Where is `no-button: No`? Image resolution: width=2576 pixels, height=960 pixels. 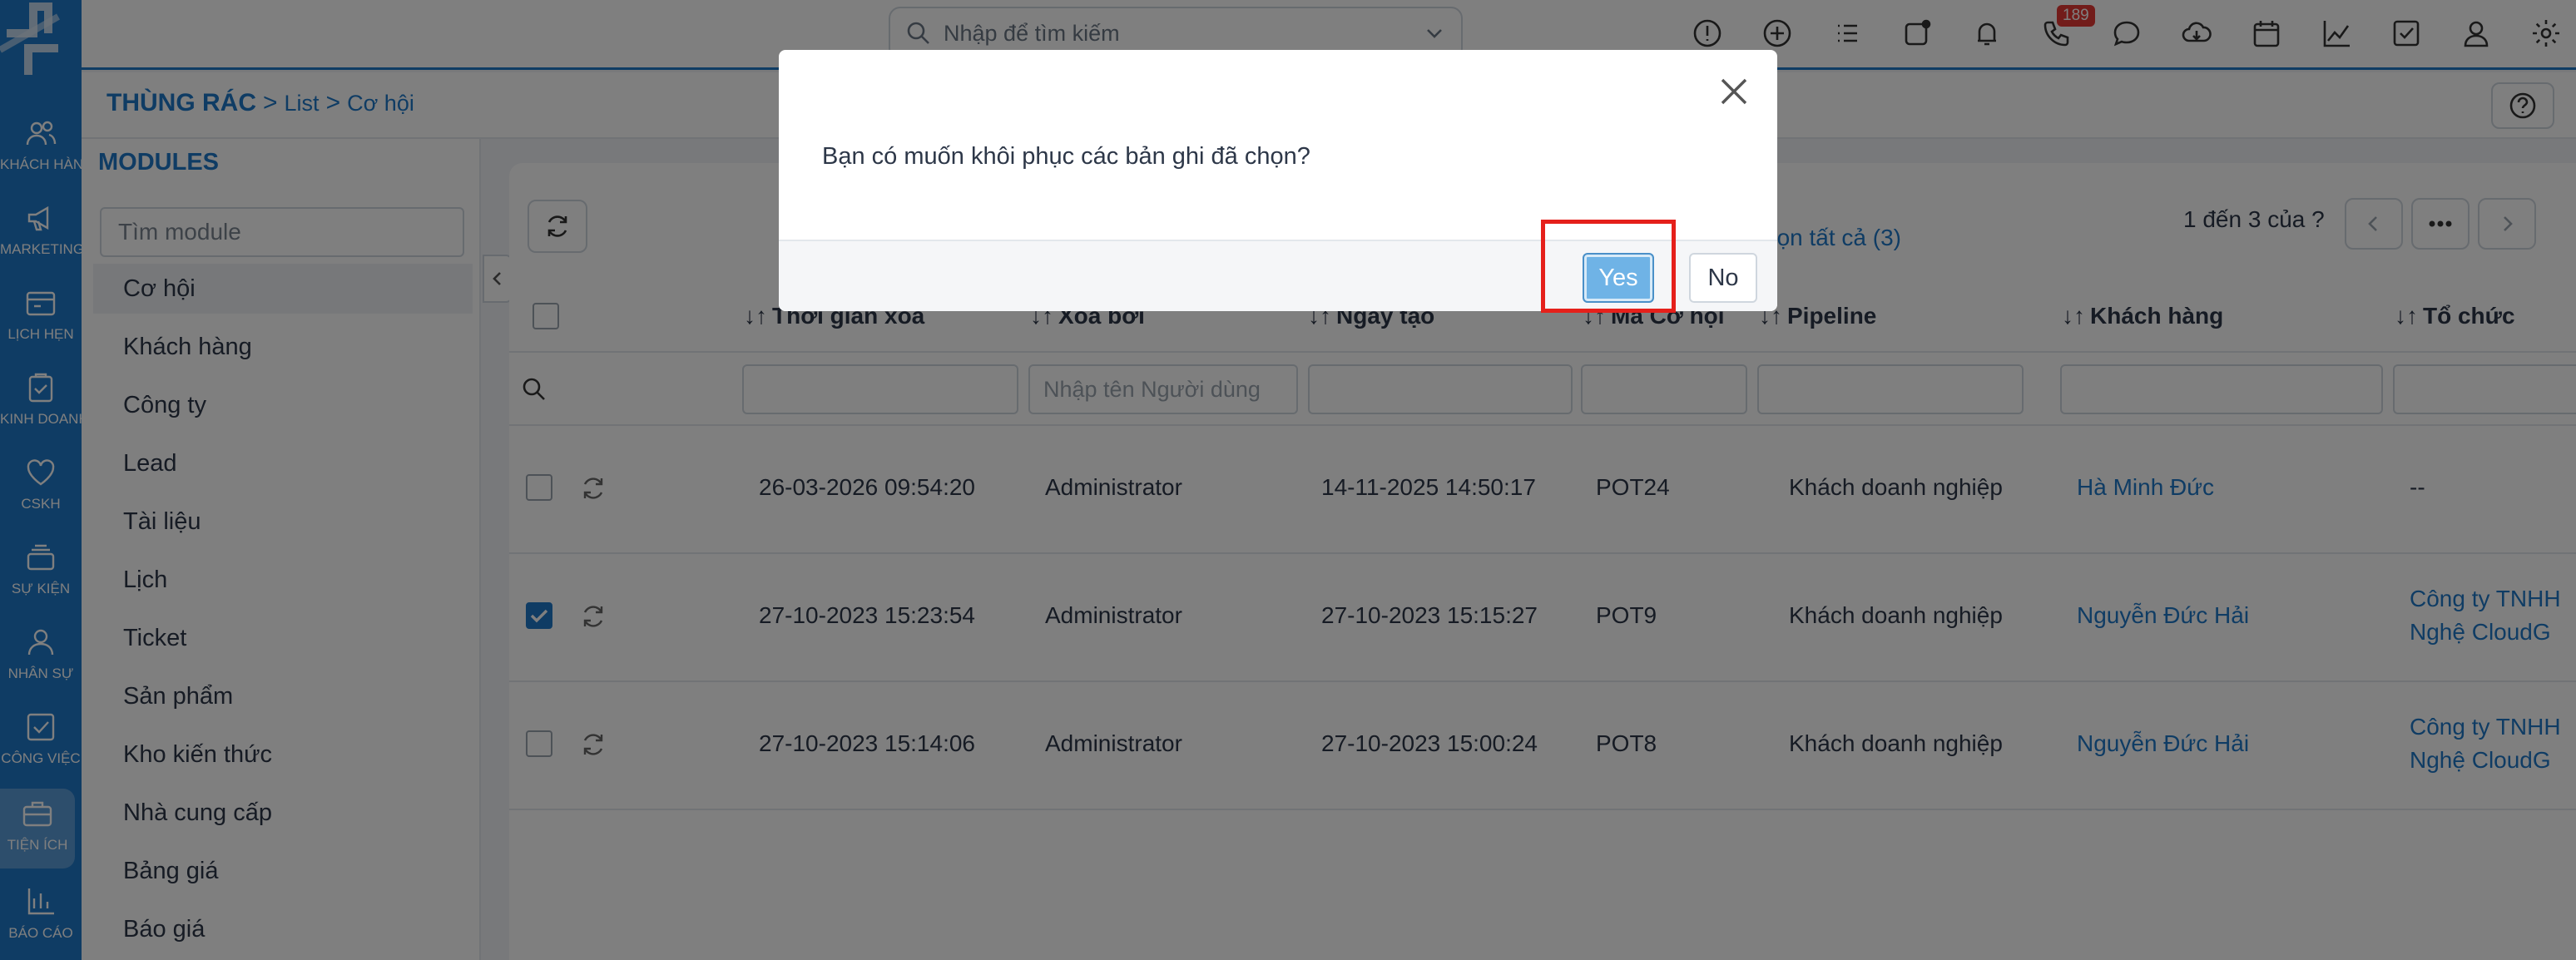 no-button: No is located at coordinates (1723, 278).